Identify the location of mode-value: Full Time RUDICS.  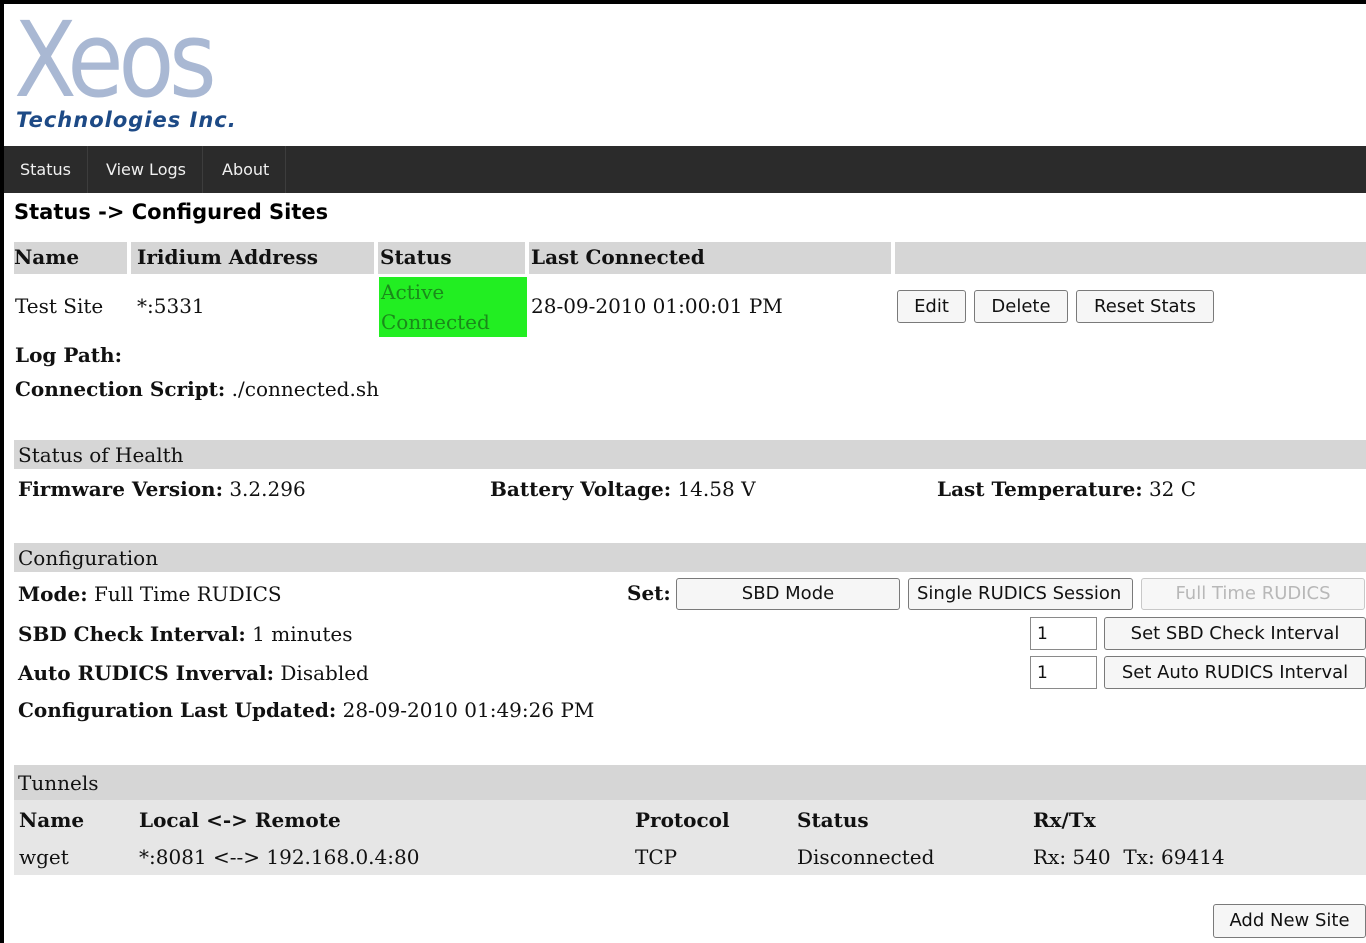
(187, 594).